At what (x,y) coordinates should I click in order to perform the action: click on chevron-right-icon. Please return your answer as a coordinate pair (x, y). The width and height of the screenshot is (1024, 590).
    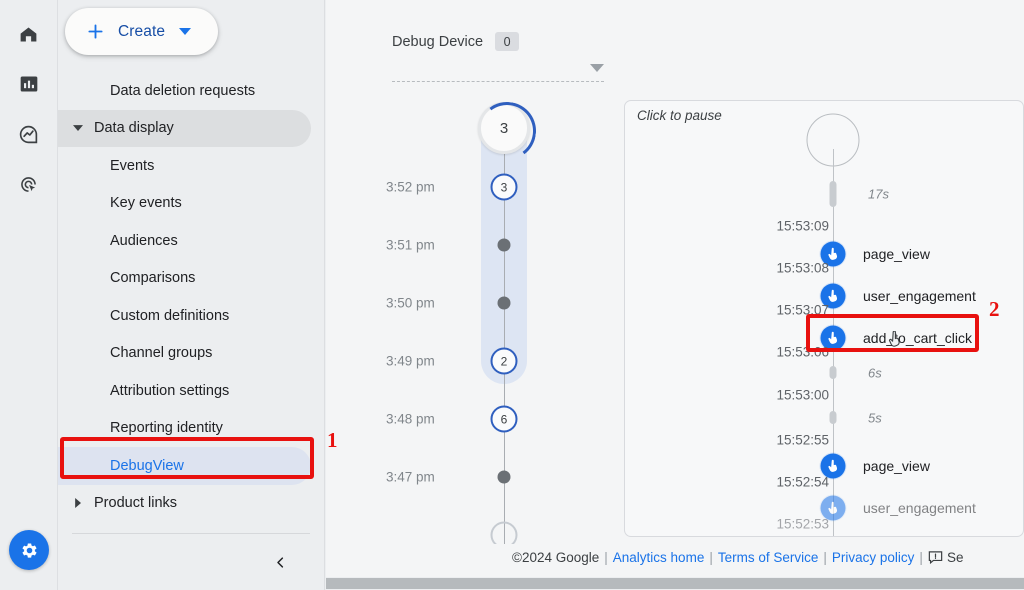
    Looking at the image, I should click on (78, 503).